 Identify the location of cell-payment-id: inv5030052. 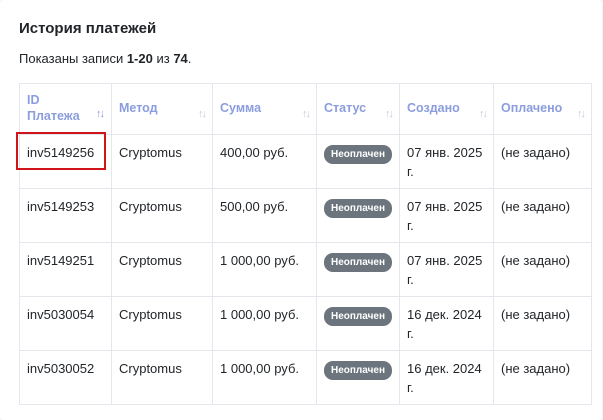
(65, 377).